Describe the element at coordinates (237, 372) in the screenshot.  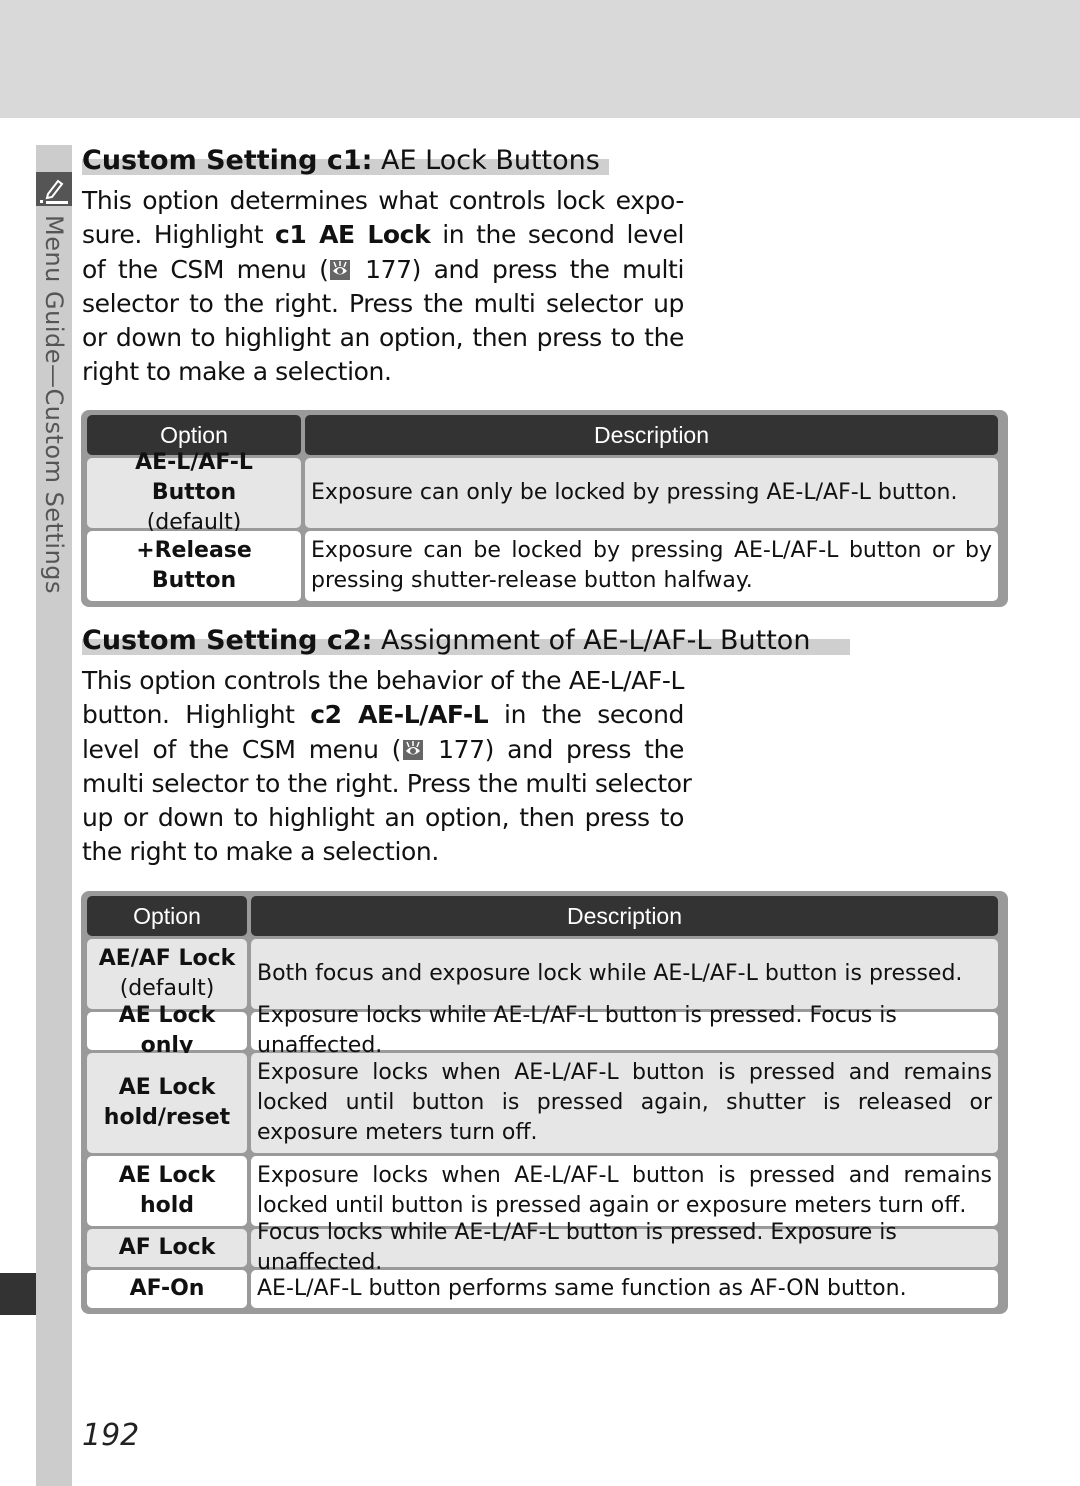
I see `paragraph-line: right to make a selection.` at that location.